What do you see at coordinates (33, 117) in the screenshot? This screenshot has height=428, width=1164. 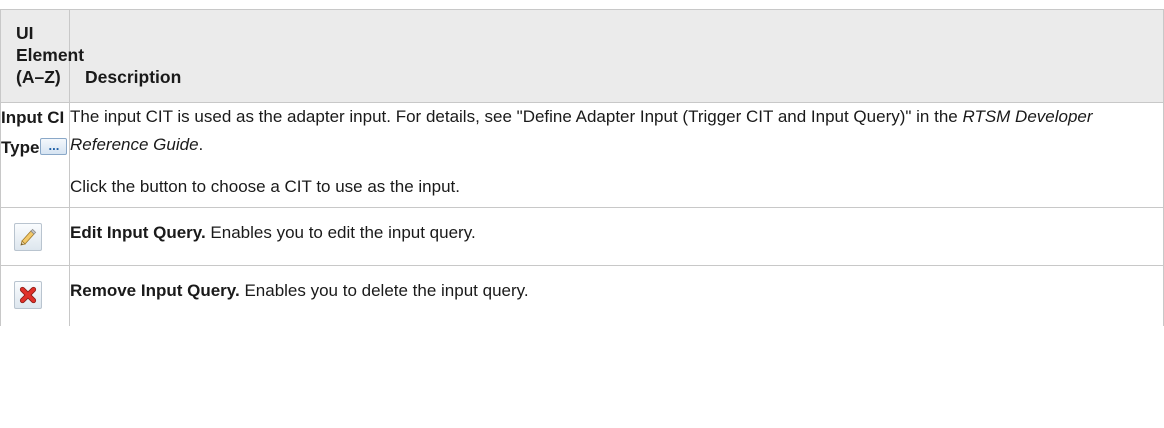 I see `element-label: Input CI` at bounding box center [33, 117].